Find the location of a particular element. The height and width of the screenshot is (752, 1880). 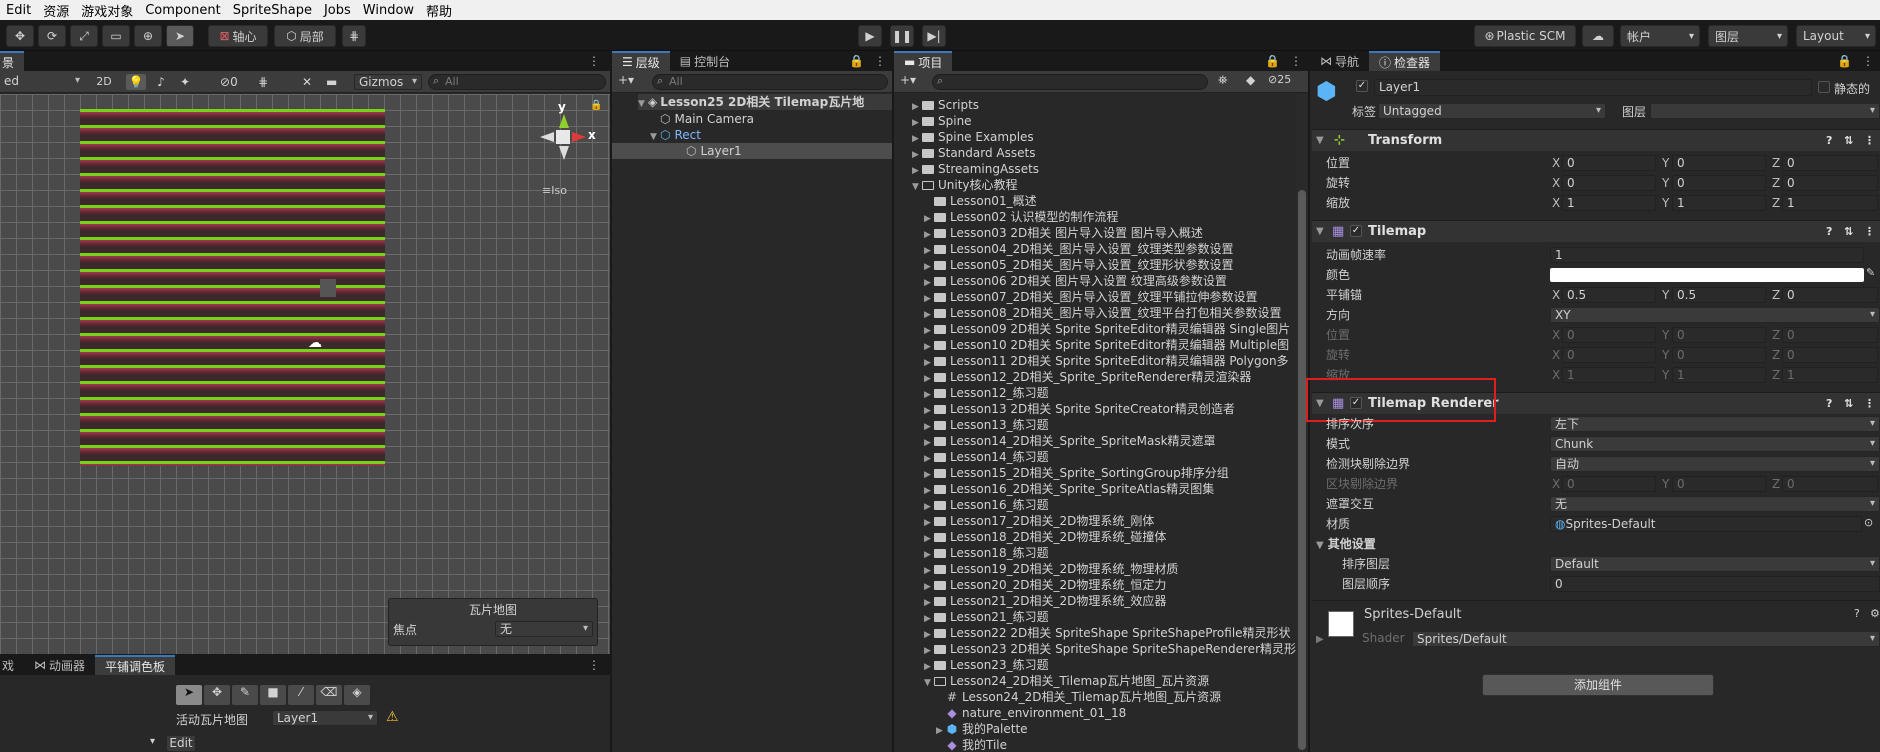

project-lesson-folder: ▶ Lesson17_2D相关_2D物理系统_刚体 is located at coordinates (1039, 521).